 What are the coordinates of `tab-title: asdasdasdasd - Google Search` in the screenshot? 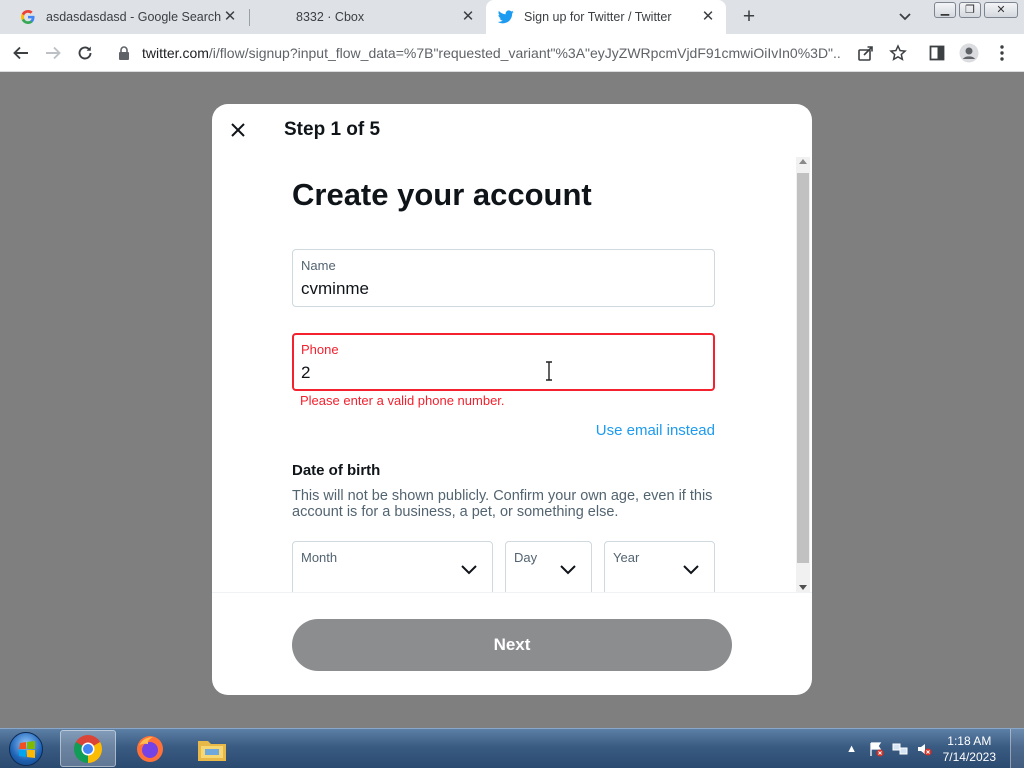 It's located at (134, 17).